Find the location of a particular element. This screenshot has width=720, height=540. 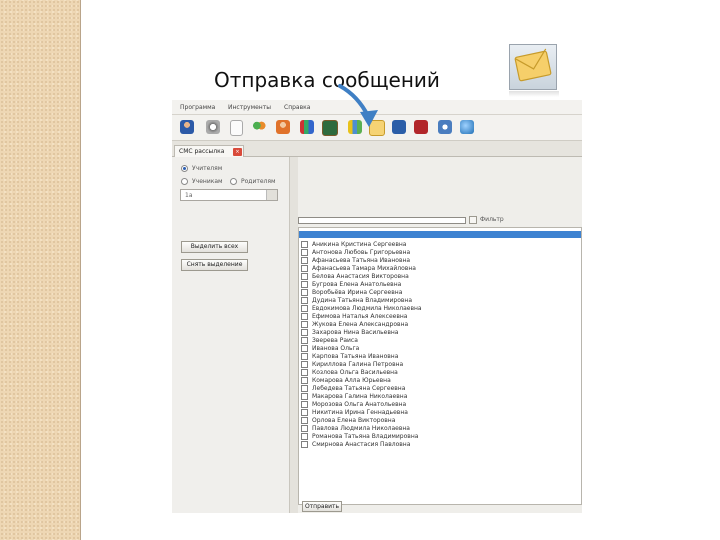

list-item: Орлова Елена Викторовна is located at coordinates (436, 421).